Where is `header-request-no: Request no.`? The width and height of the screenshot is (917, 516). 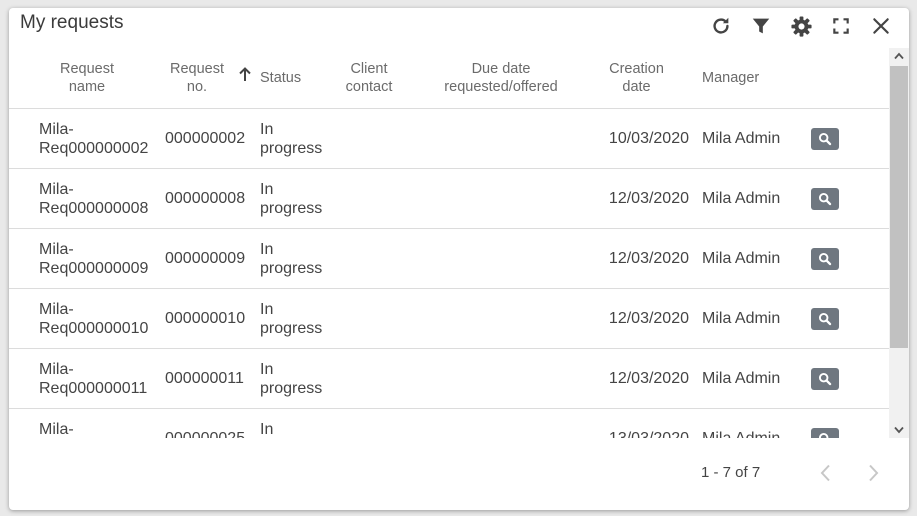
header-request-no: Request no. is located at coordinates (197, 78).